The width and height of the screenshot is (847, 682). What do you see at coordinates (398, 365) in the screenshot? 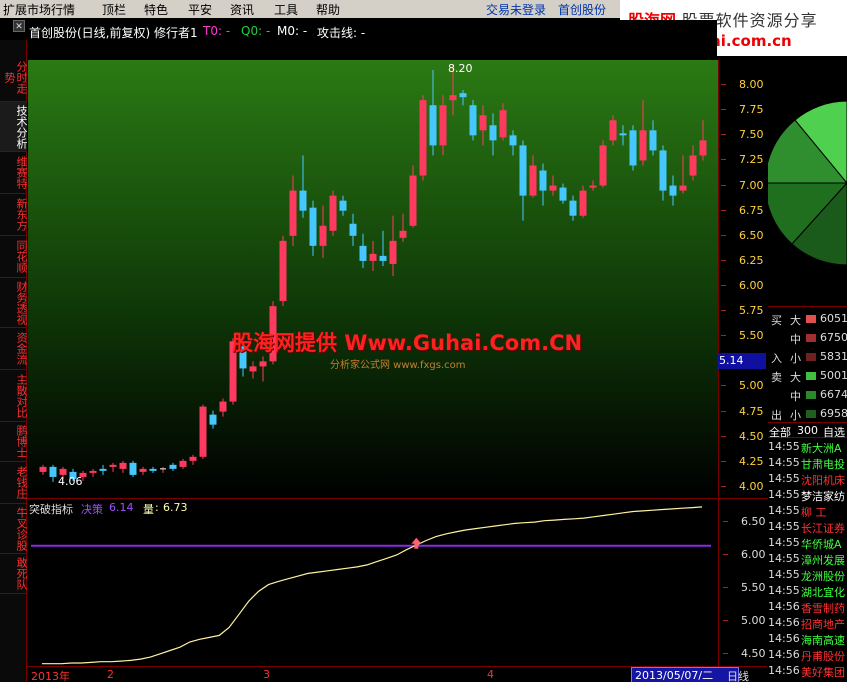
I see `watermark-sub: 分析家公式网 www.fxgs.com` at bounding box center [398, 365].